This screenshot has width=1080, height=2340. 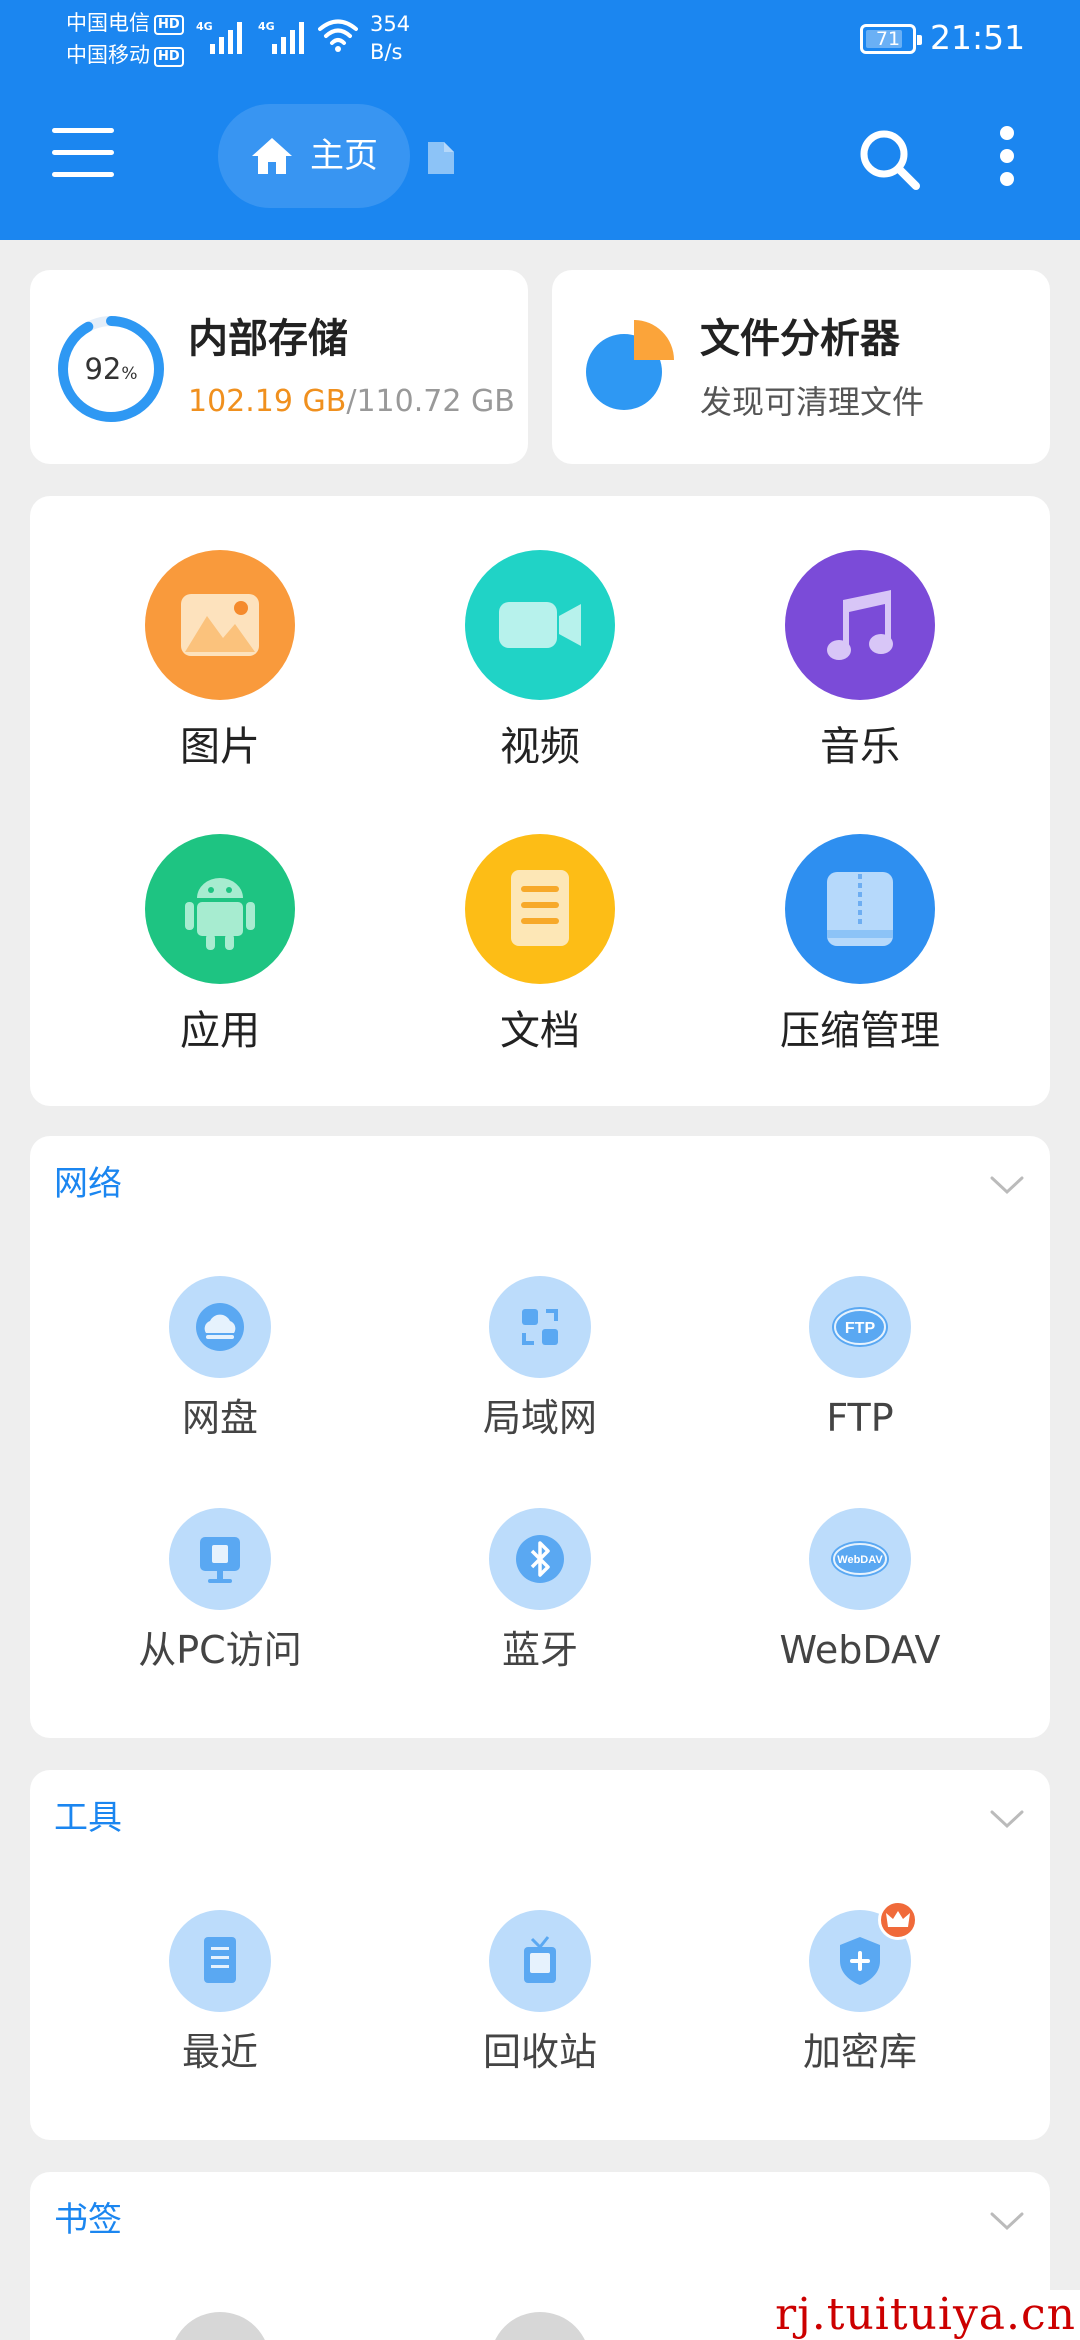 What do you see at coordinates (338, 35) in the screenshot?
I see `wifi-icon` at bounding box center [338, 35].